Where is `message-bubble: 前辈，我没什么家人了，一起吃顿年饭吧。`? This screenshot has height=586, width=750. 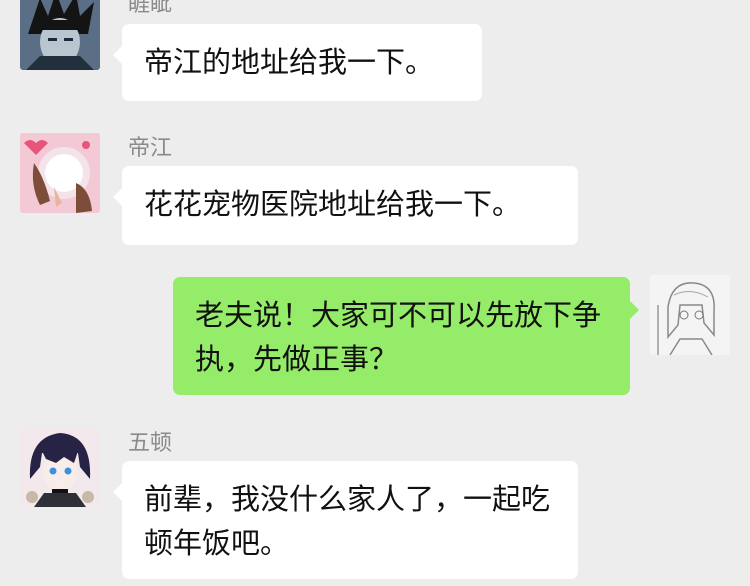 message-bubble: 前辈，我没什么家人了，一起吃顿年饭吧。 is located at coordinates (345, 520).